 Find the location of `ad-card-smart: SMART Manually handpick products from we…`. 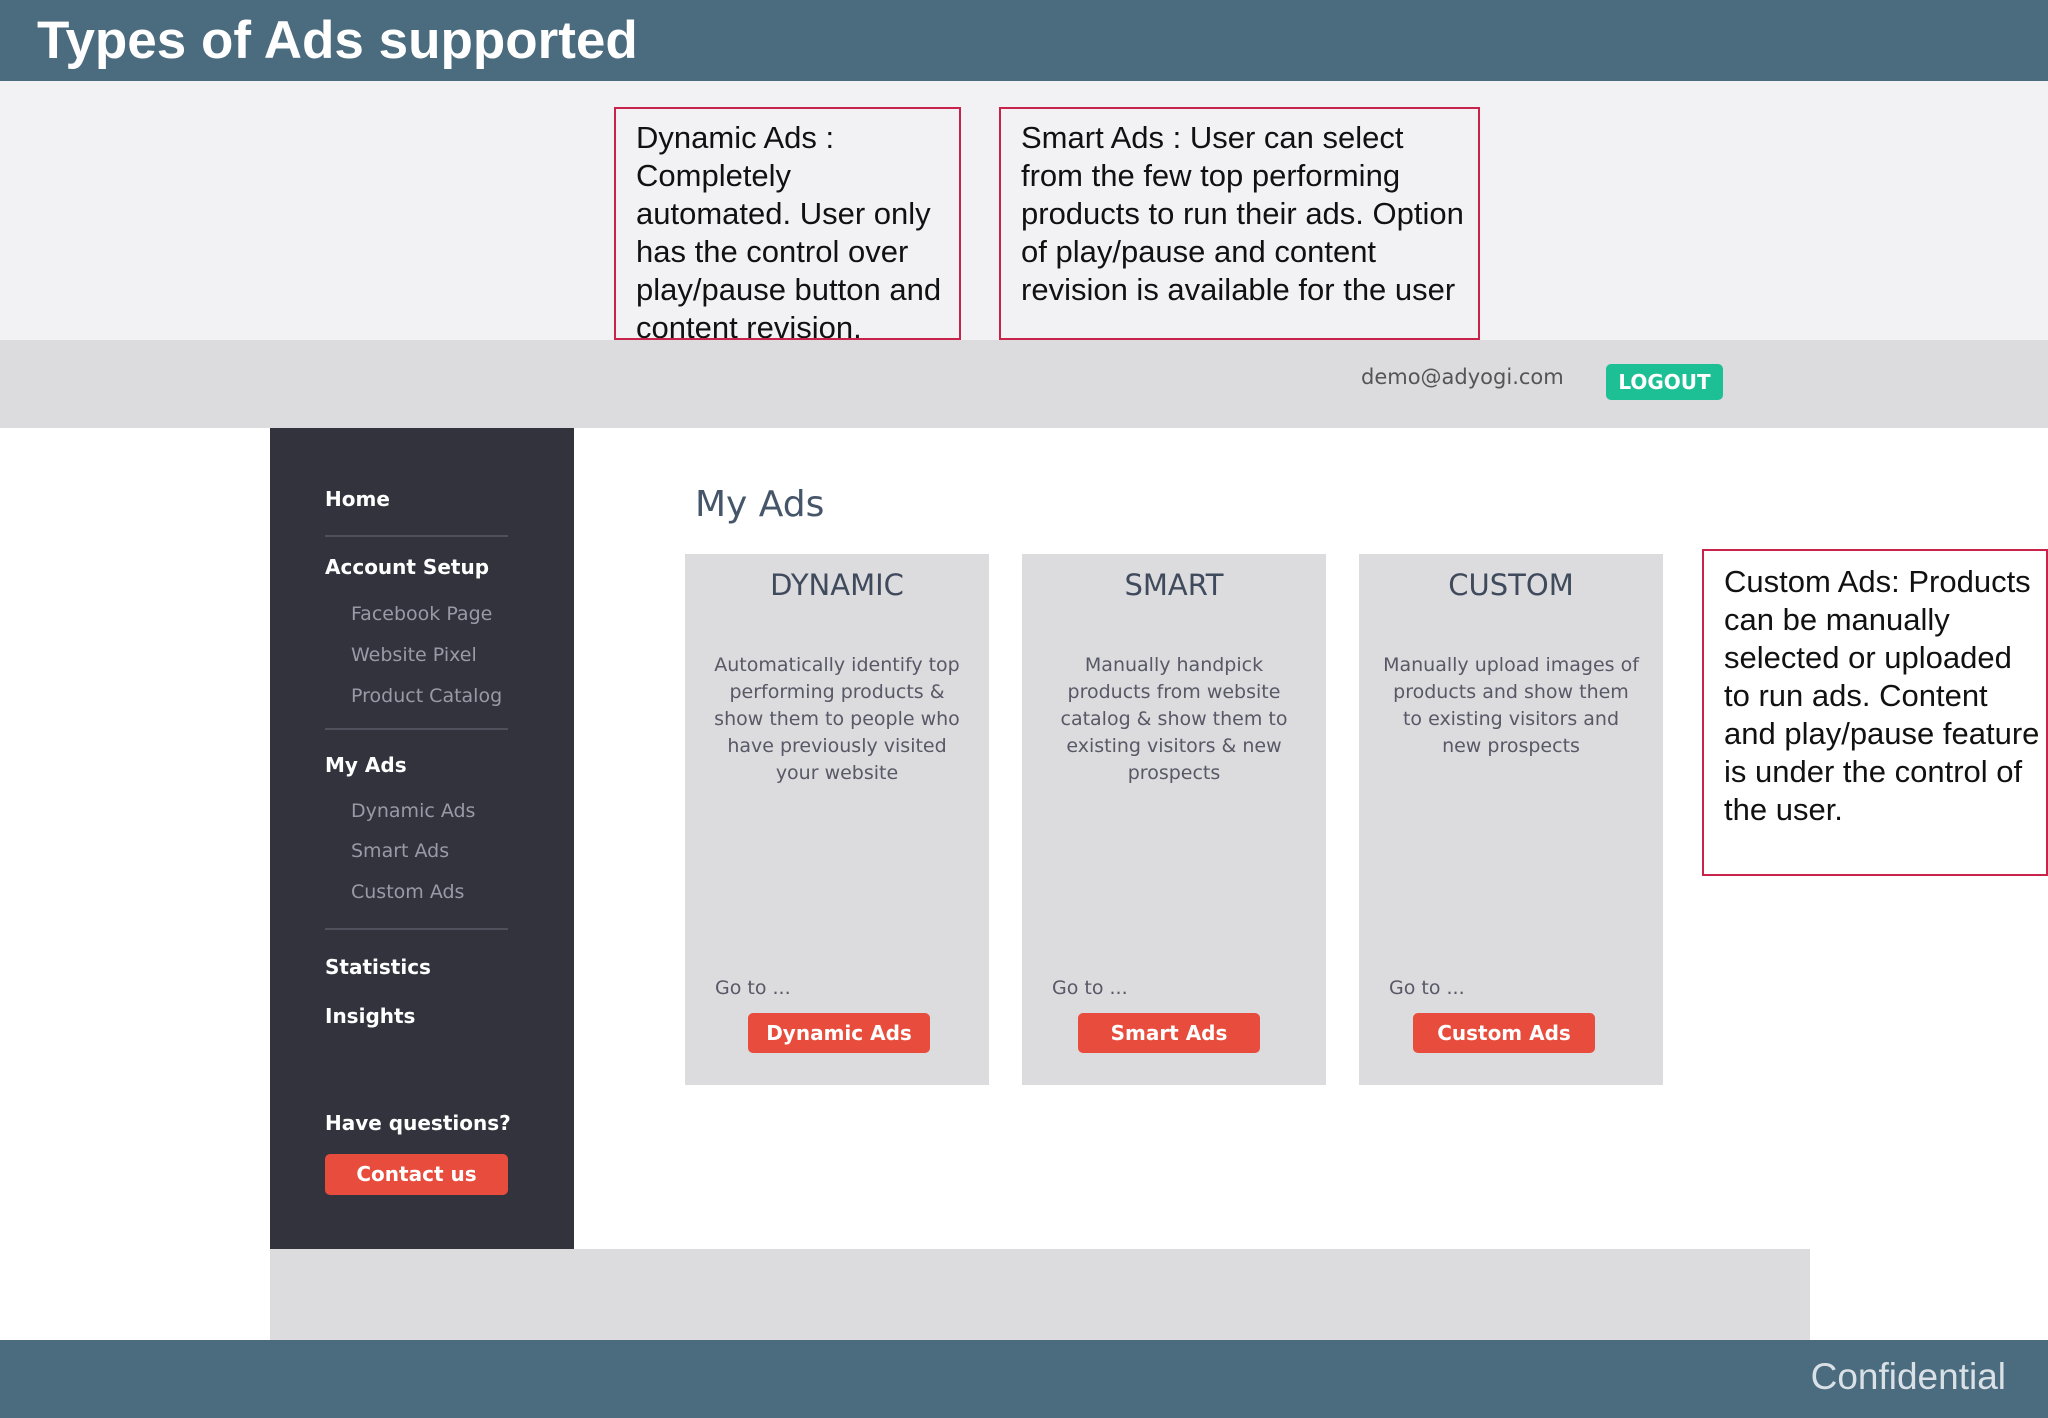

ad-card-smart: SMART Manually handpick products from we… is located at coordinates (1174, 819).